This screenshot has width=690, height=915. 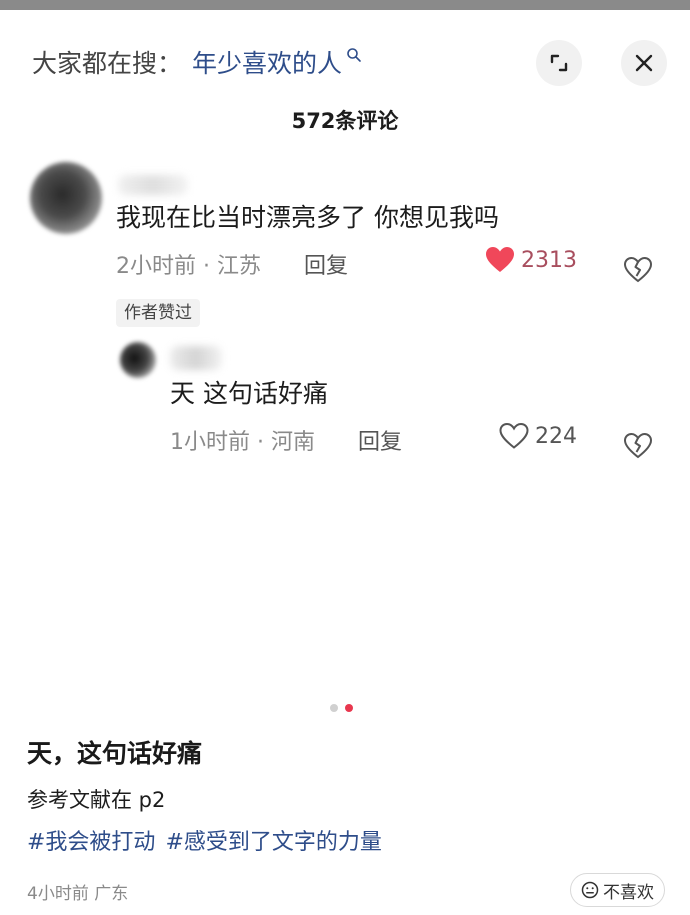 I want to click on author-liked-badge: 作者赞过, so click(x=158, y=313).